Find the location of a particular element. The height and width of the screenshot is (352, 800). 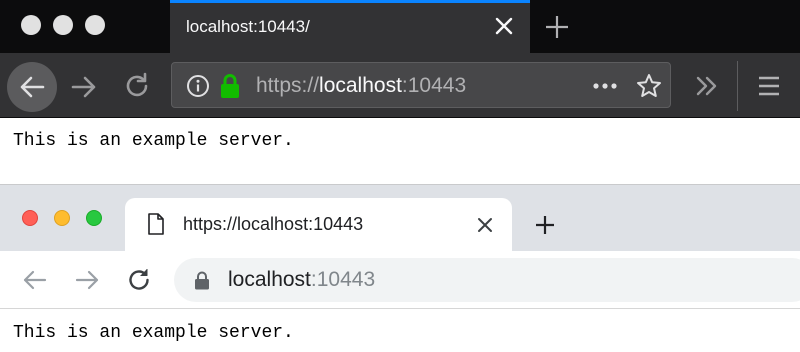

url-text: localhost:10443 is located at coordinates (301, 280).